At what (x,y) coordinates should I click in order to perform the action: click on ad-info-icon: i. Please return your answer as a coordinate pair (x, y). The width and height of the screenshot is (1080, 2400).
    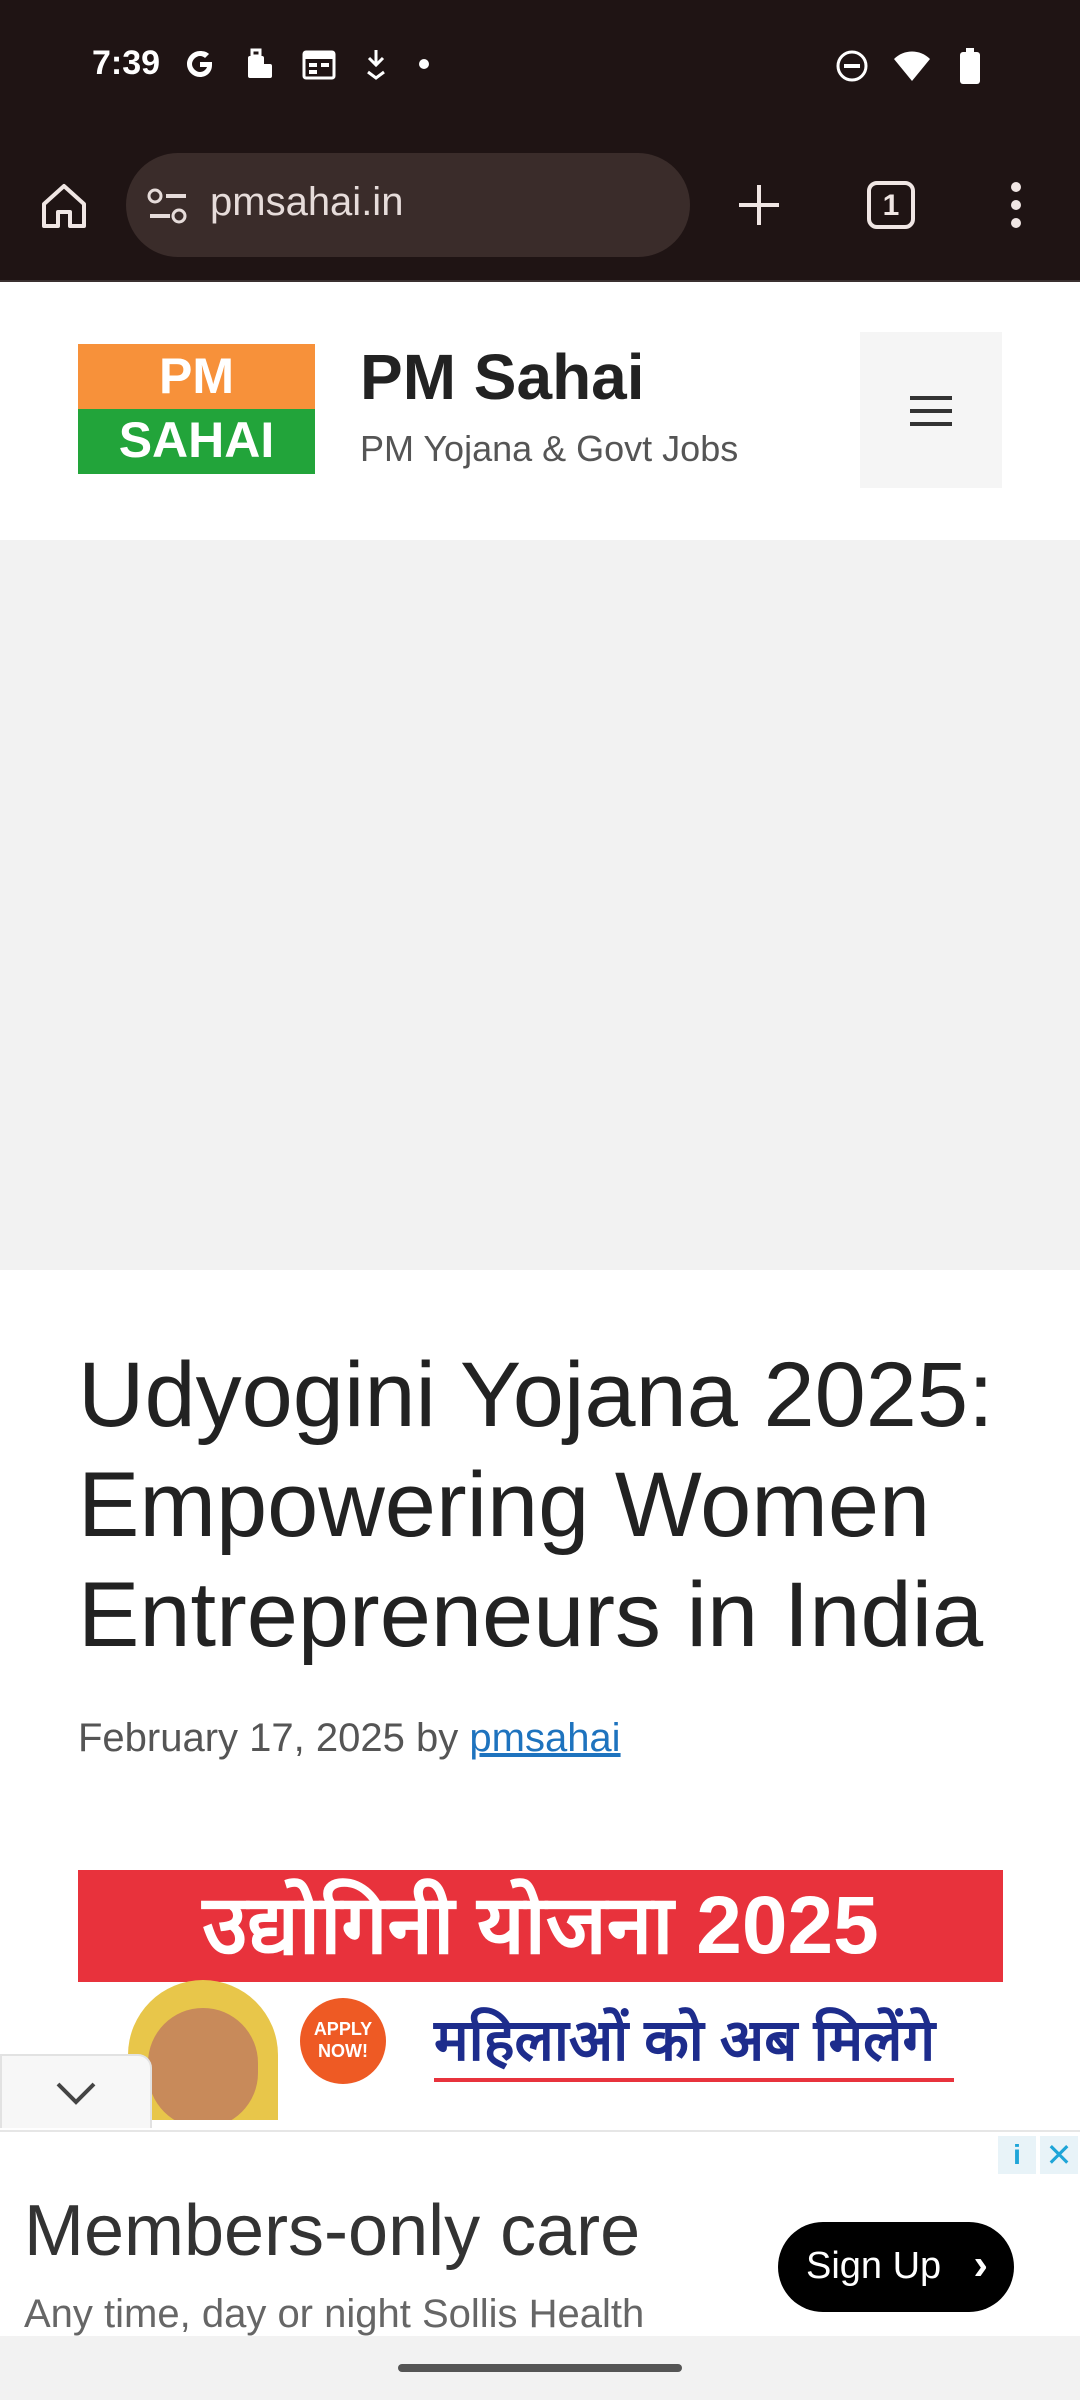
    Looking at the image, I should click on (1017, 2155).